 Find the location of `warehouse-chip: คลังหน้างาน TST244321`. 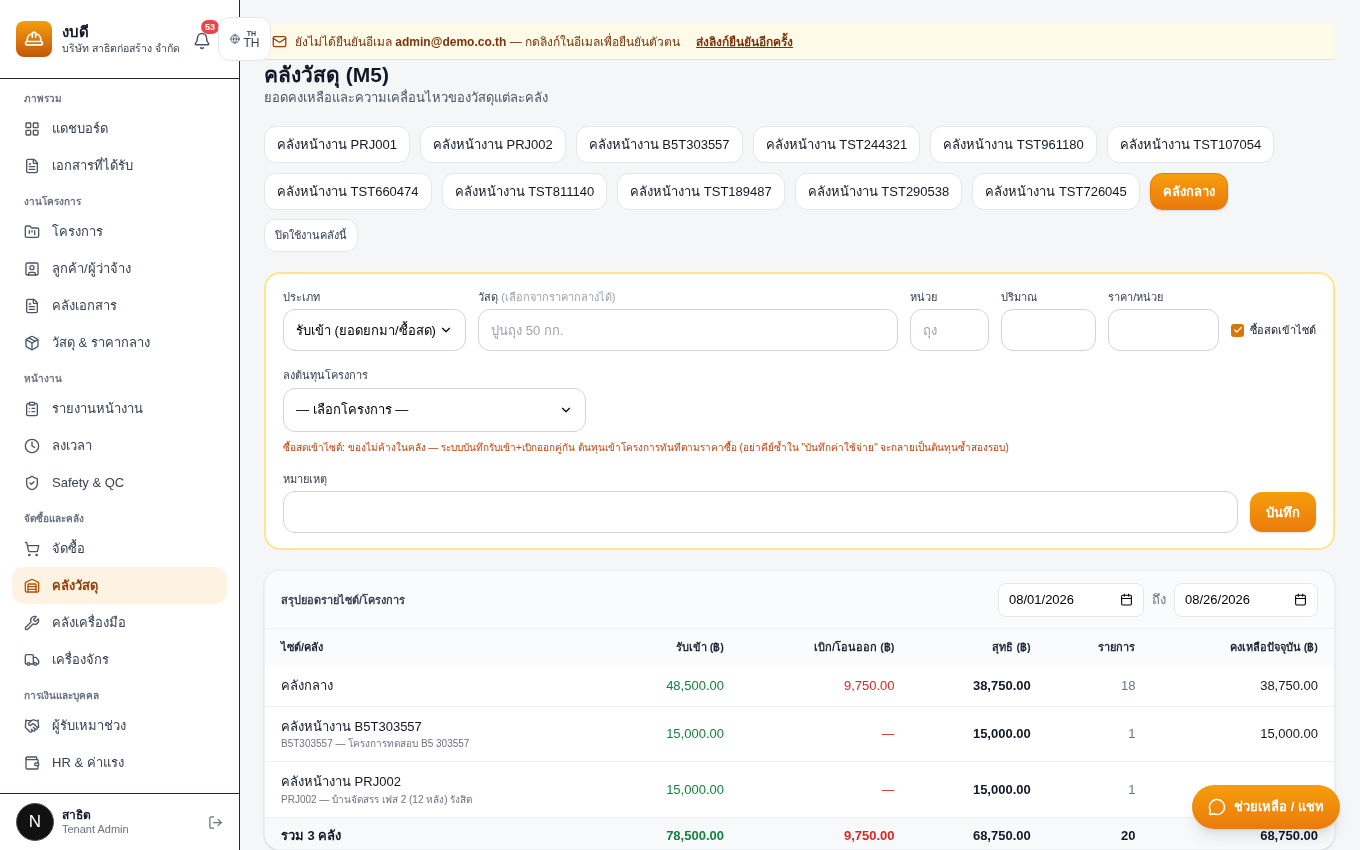

warehouse-chip: คลังหน้างาน TST244321 is located at coordinates (836, 144).